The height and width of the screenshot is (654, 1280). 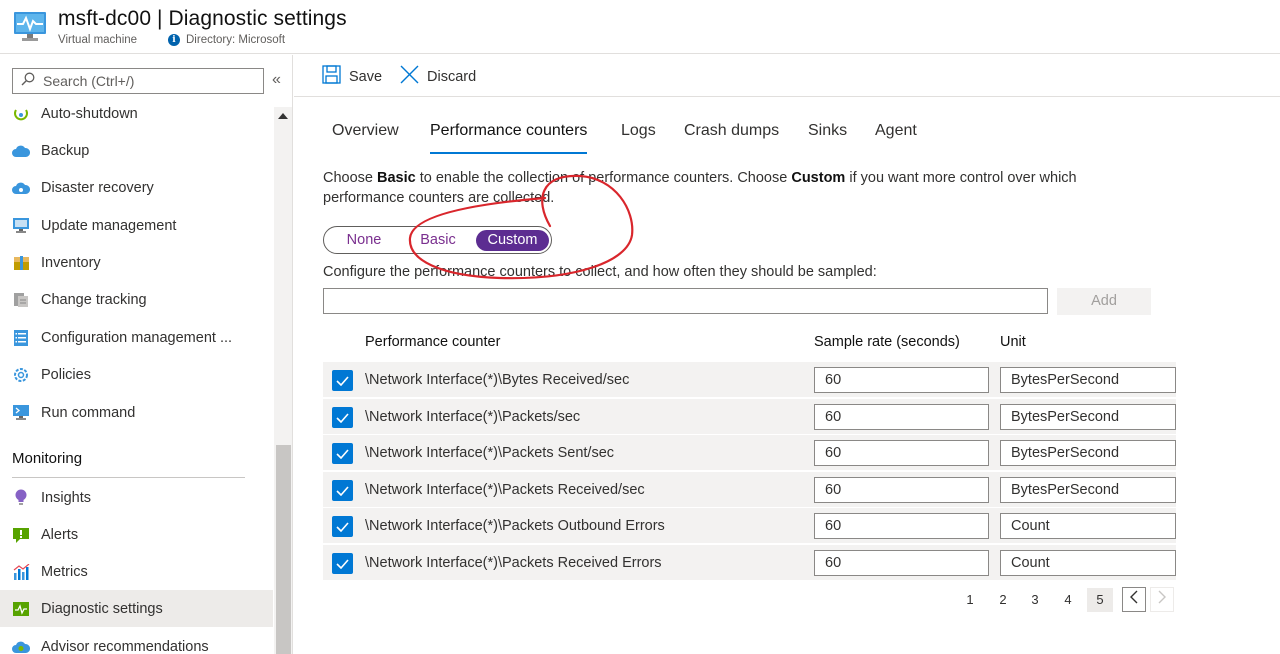 What do you see at coordinates (685, 301) in the screenshot?
I see `counter-input` at bounding box center [685, 301].